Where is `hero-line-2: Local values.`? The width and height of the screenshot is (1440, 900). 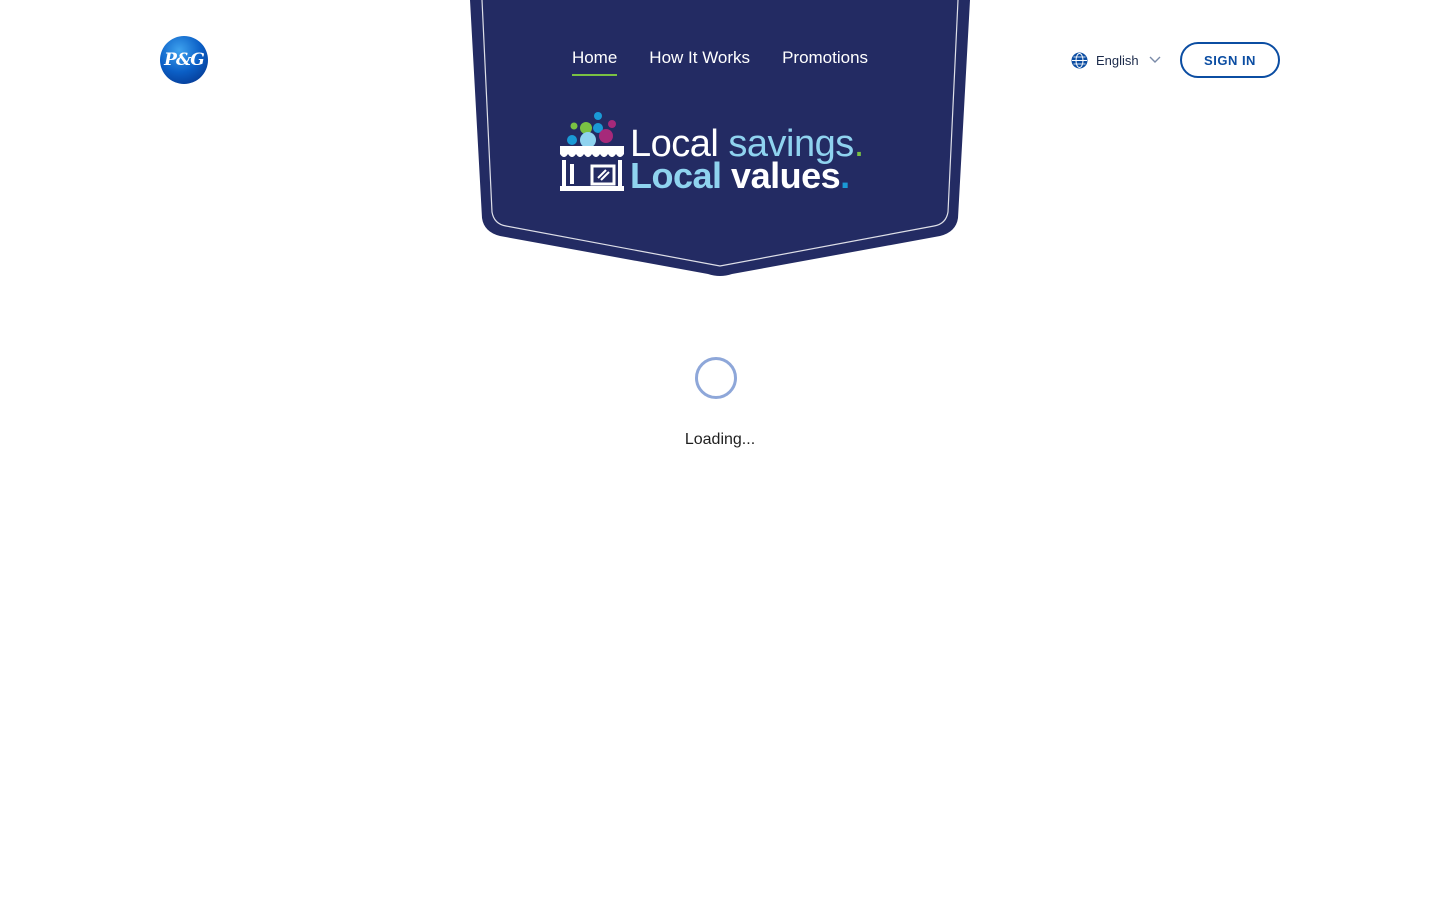 hero-line-2: Local values. is located at coordinates (740, 176).